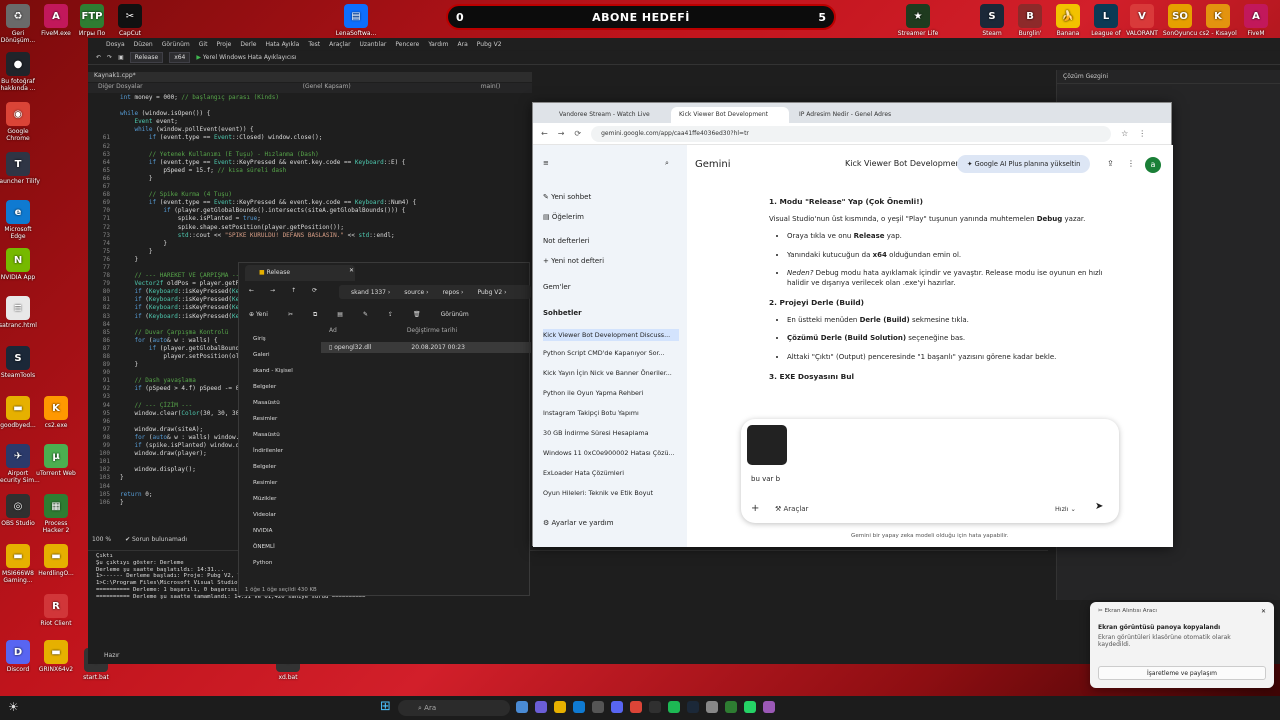 The width and height of the screenshot is (1280, 720). What do you see at coordinates (281, 451) in the screenshot?
I see `nav-pane-item: İndirilenler` at bounding box center [281, 451].